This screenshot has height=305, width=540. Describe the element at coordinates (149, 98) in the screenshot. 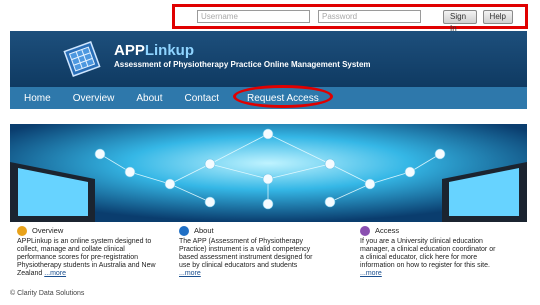

I see `nav-about: About` at that location.